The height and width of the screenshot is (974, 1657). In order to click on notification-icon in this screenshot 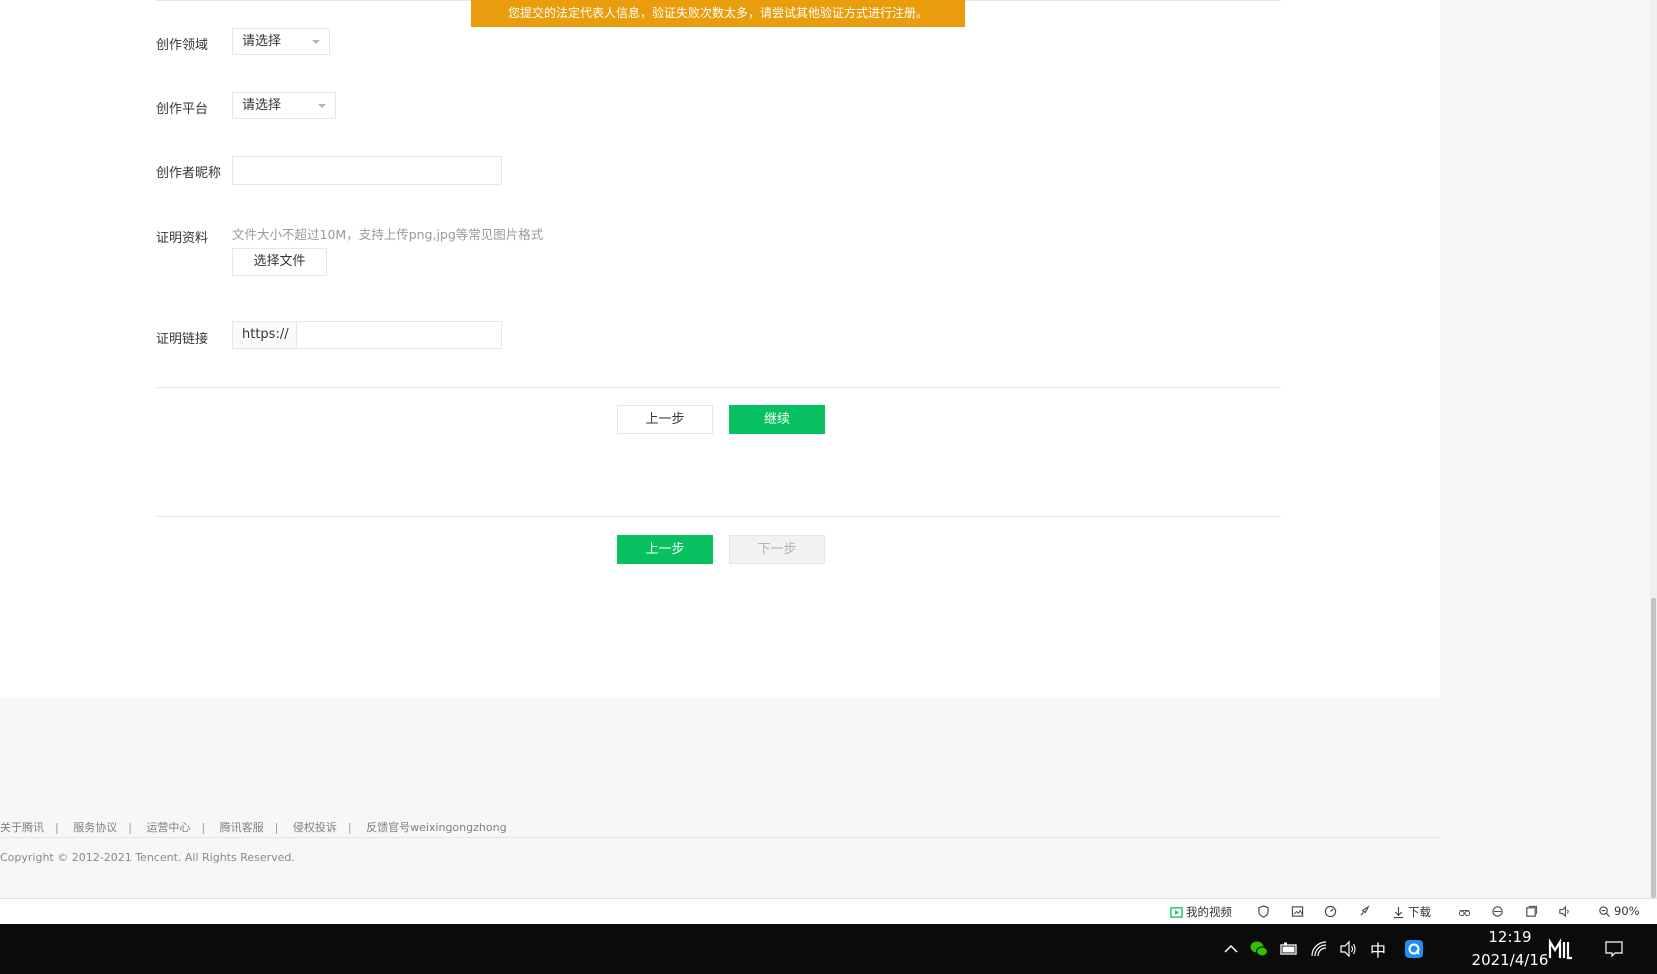, I will do `click(1614, 949)`.